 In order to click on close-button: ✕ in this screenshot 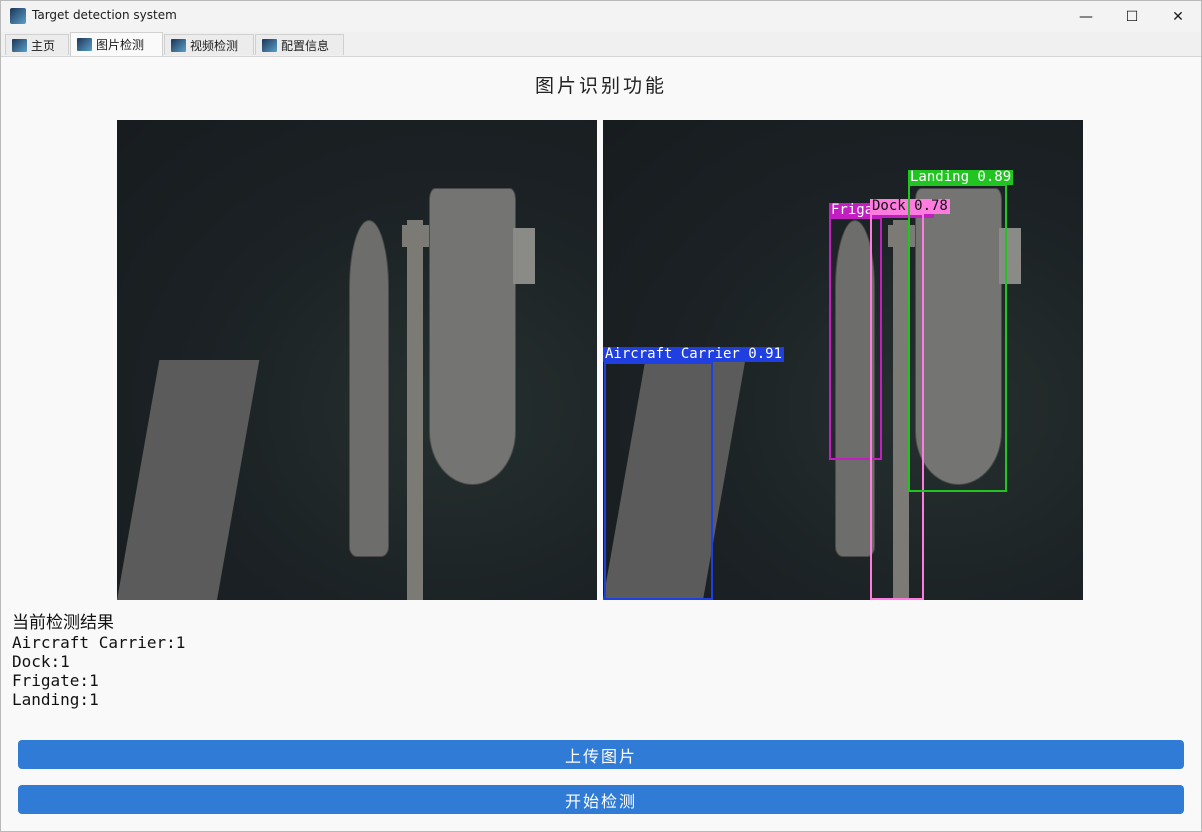, I will do `click(1178, 16)`.